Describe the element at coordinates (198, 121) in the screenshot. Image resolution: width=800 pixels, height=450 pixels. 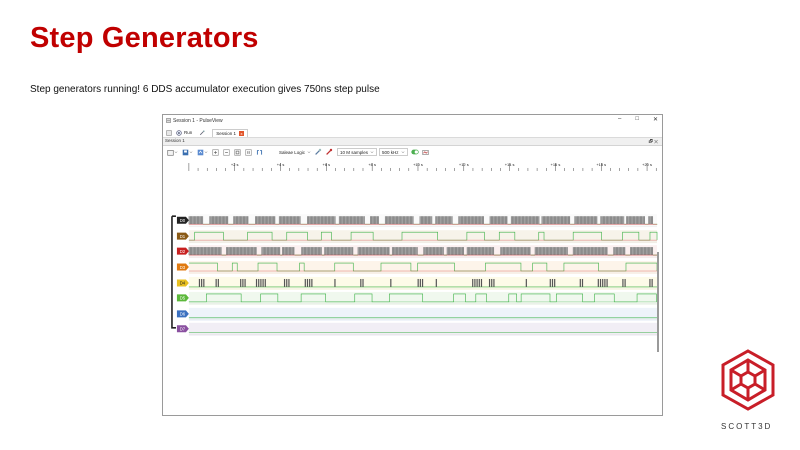
I see `window-title: Session 1 - PulseView` at that location.